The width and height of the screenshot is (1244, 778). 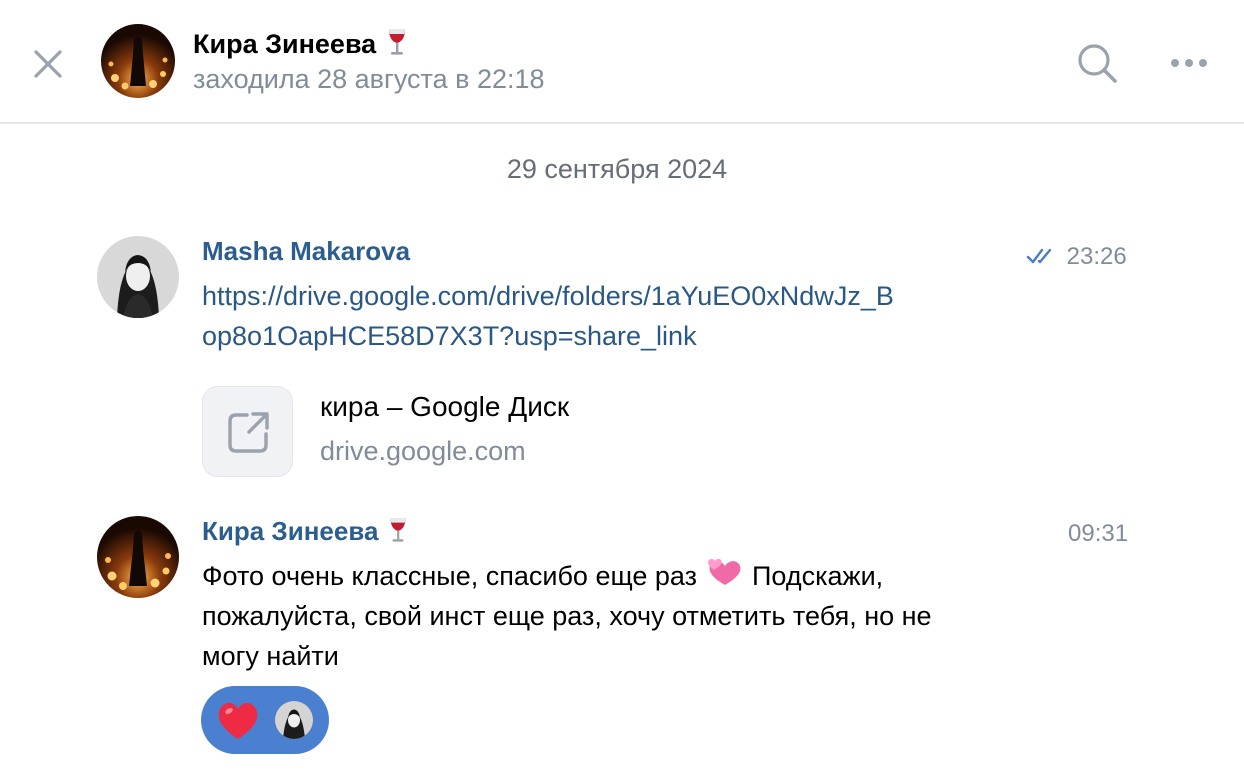 I want to click on link-snippet-domain: drive.google.com, so click(x=423, y=451).